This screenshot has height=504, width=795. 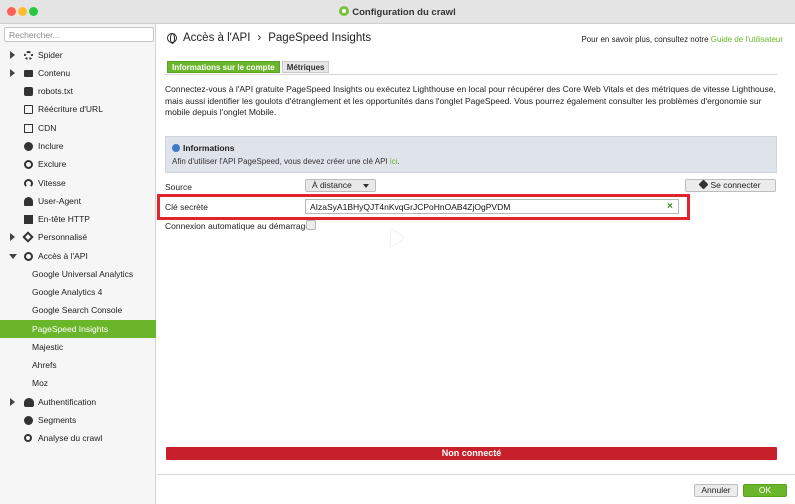 What do you see at coordinates (28, 201) in the screenshot?
I see `user-icon` at bounding box center [28, 201].